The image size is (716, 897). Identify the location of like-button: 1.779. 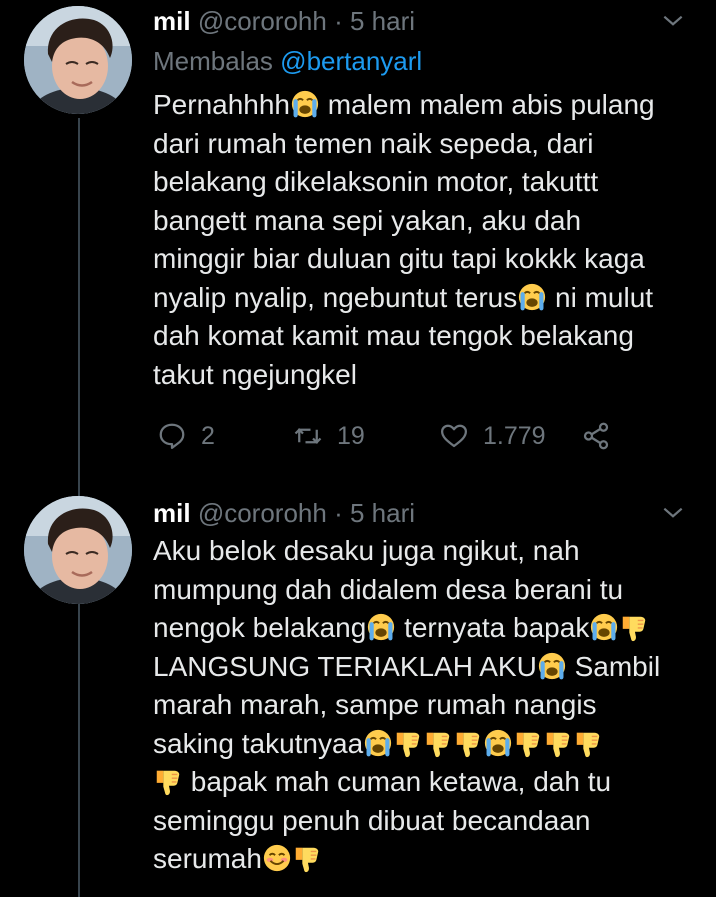
(492, 436).